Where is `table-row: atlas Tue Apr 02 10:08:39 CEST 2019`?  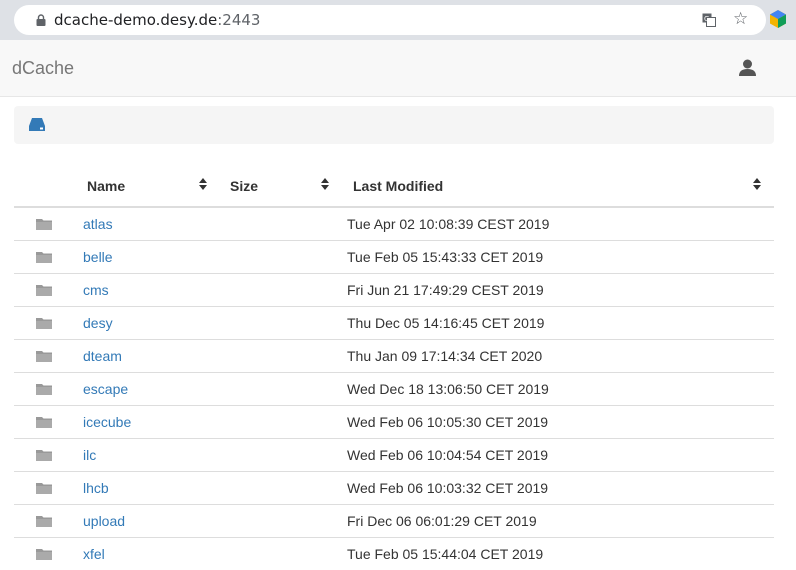
table-row: atlas Tue Apr 02 10:08:39 CEST 2019 is located at coordinates (394, 224).